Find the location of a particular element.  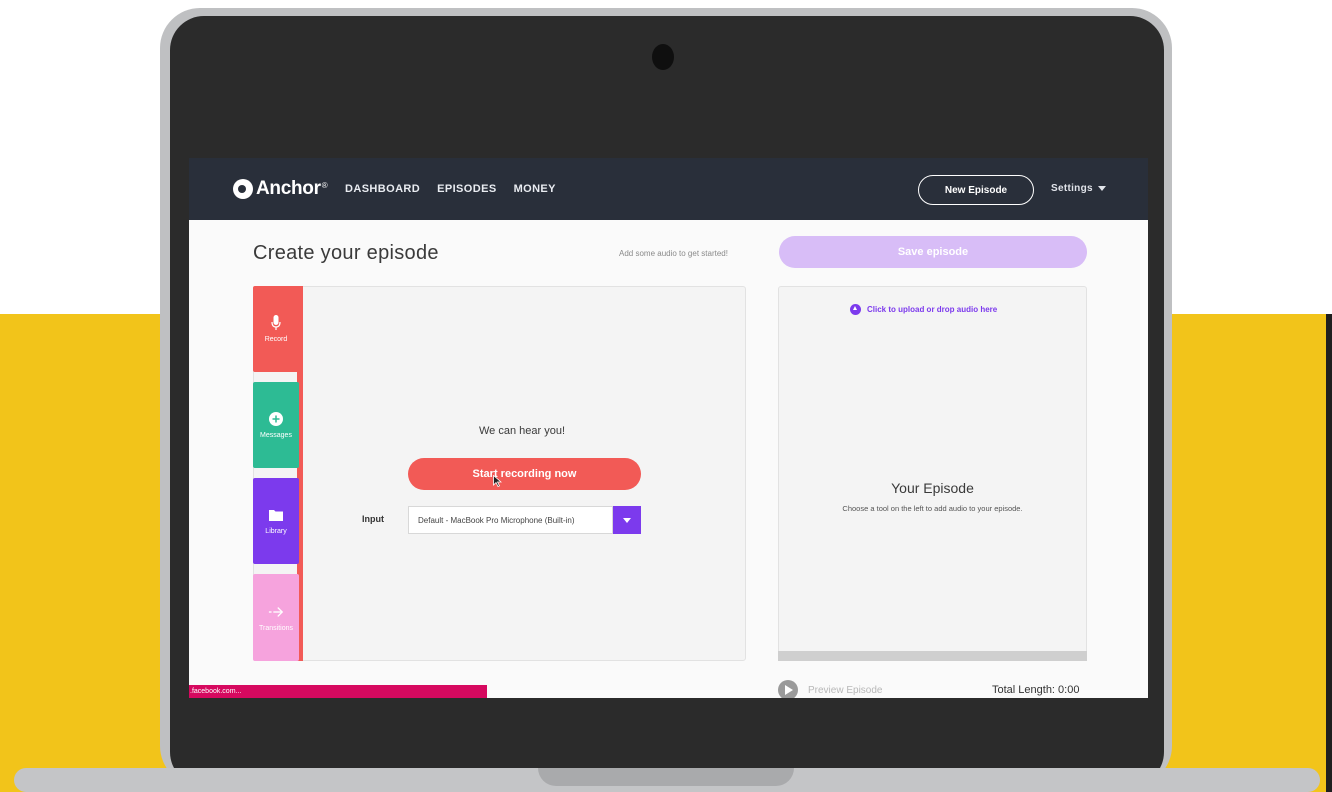

message-add-icon is located at coordinates (276, 419).